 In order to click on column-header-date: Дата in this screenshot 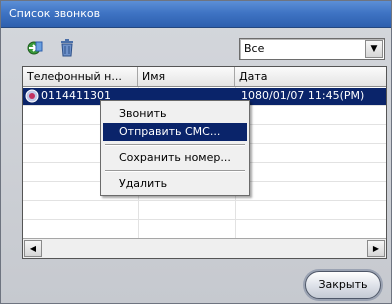, I will do `click(310, 76)`.